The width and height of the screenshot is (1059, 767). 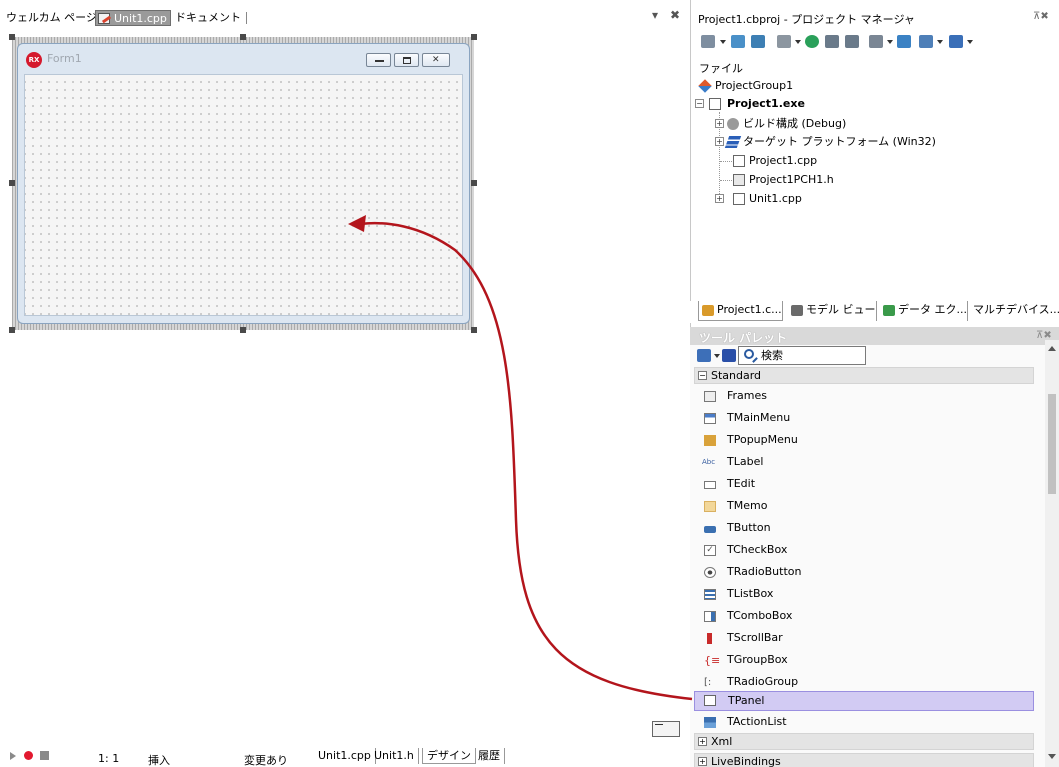 I want to click on component-frames: Frames, so click(x=864, y=396).